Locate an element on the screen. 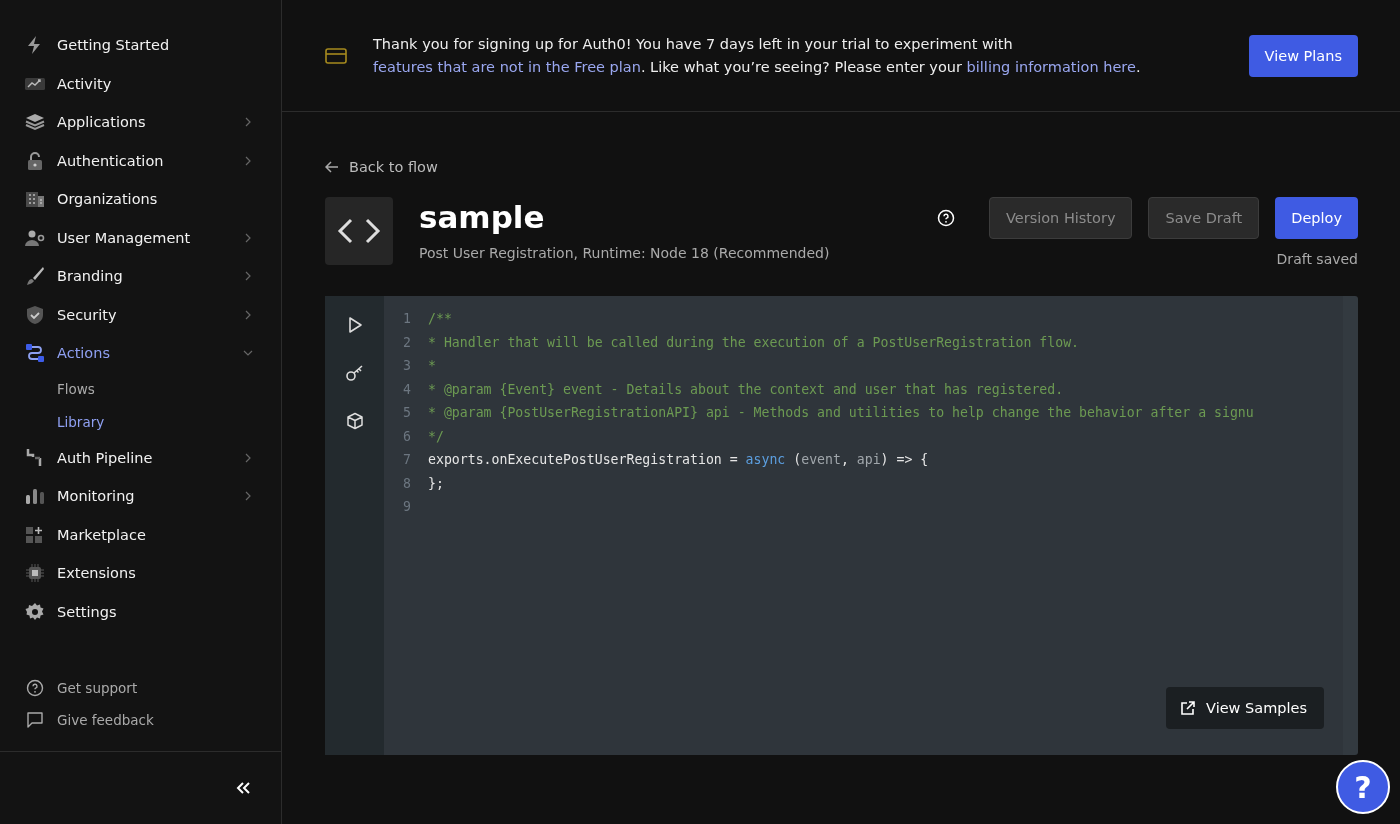  gear-icon is located at coordinates (35, 611).